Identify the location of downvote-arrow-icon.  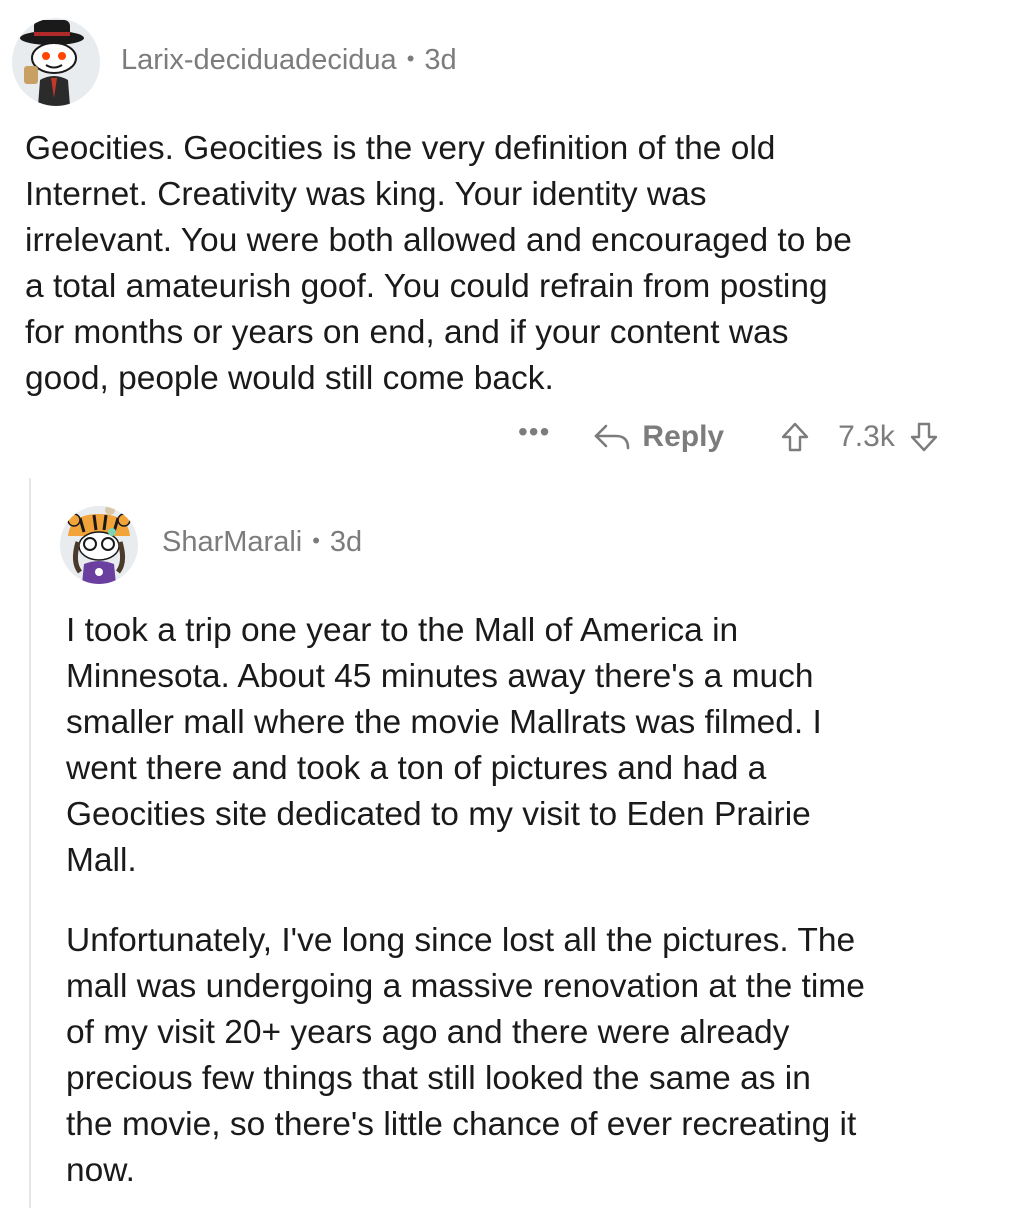
(924, 437).